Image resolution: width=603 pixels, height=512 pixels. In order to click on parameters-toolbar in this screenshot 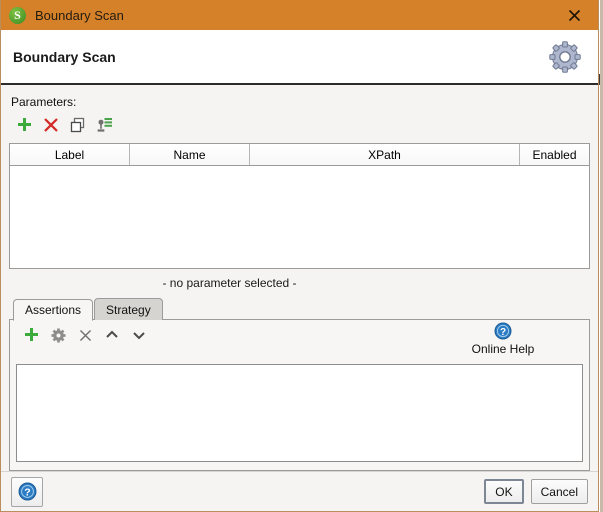, I will do `click(302, 125)`.